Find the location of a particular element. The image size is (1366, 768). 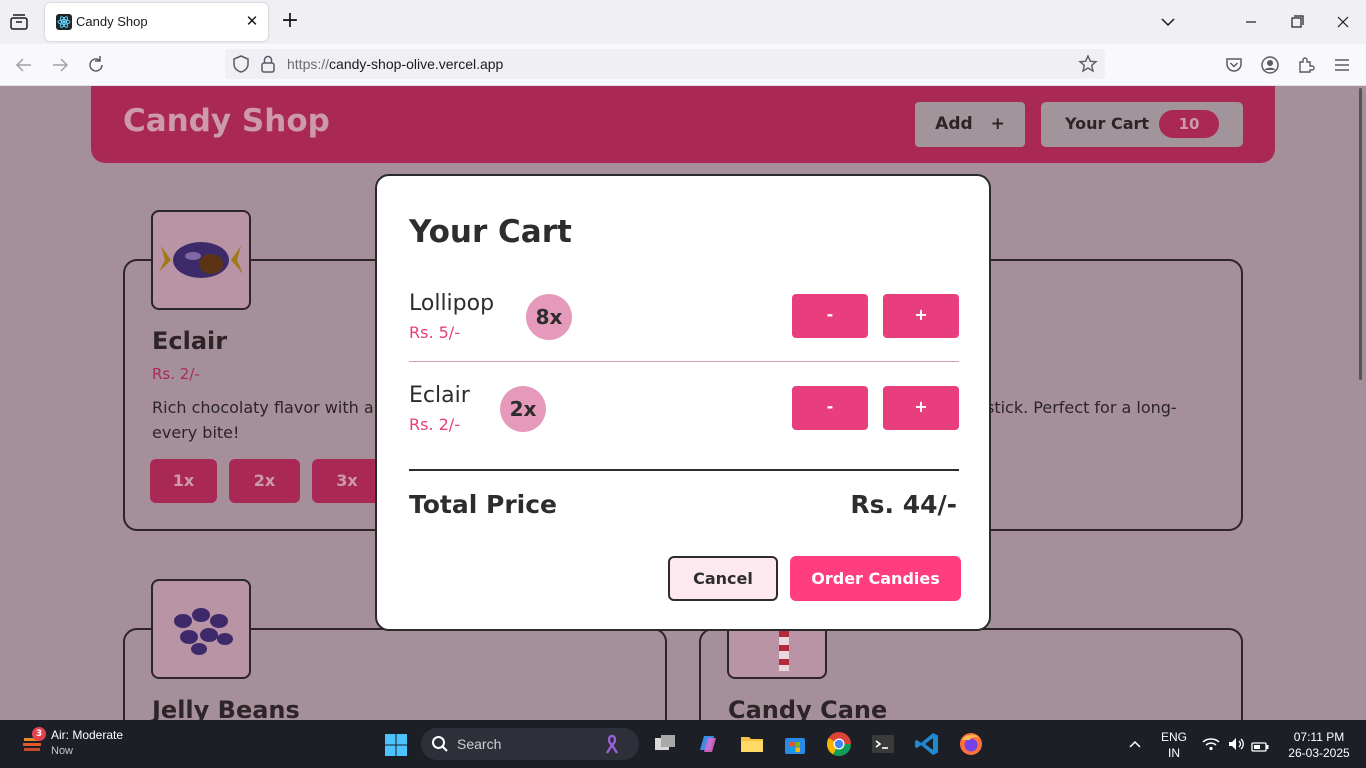

firefox-icon is located at coordinates (971, 744).